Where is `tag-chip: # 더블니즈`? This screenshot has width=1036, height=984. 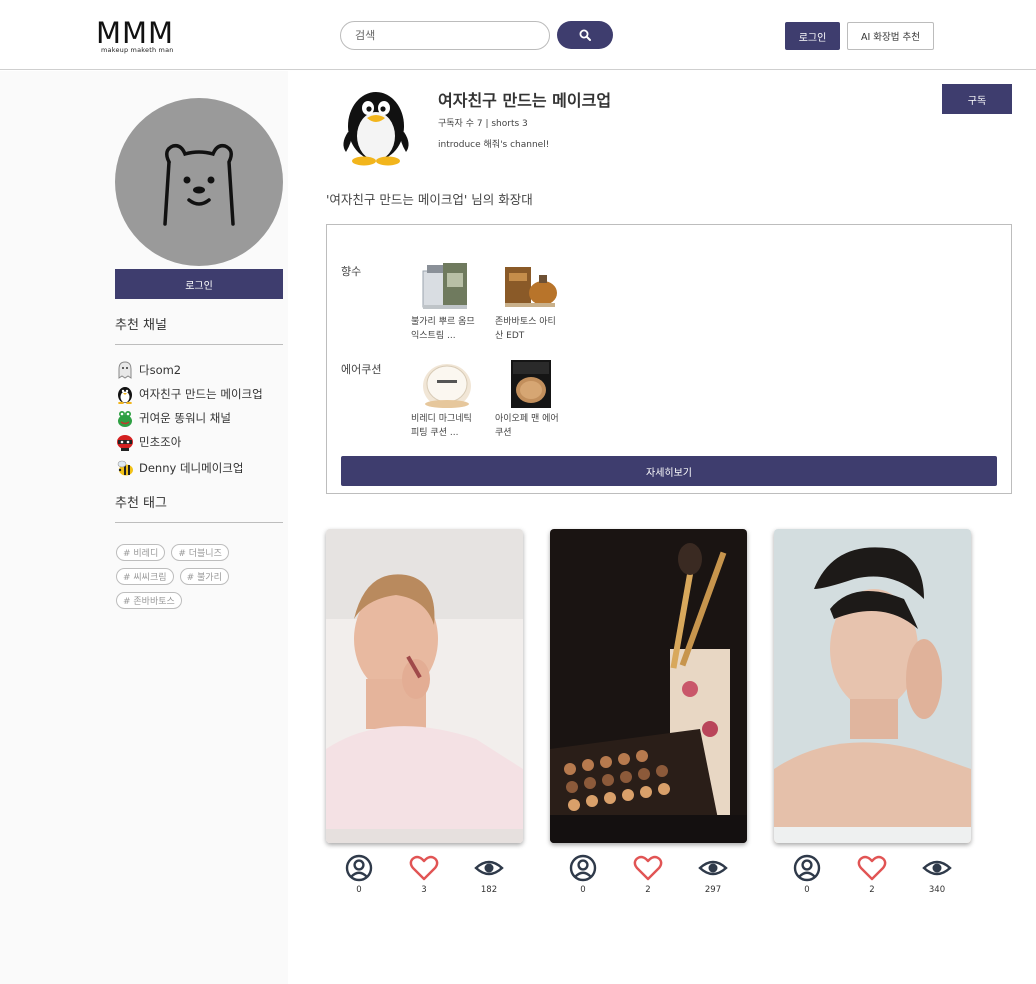 tag-chip: # 더블니즈 is located at coordinates (200, 552).